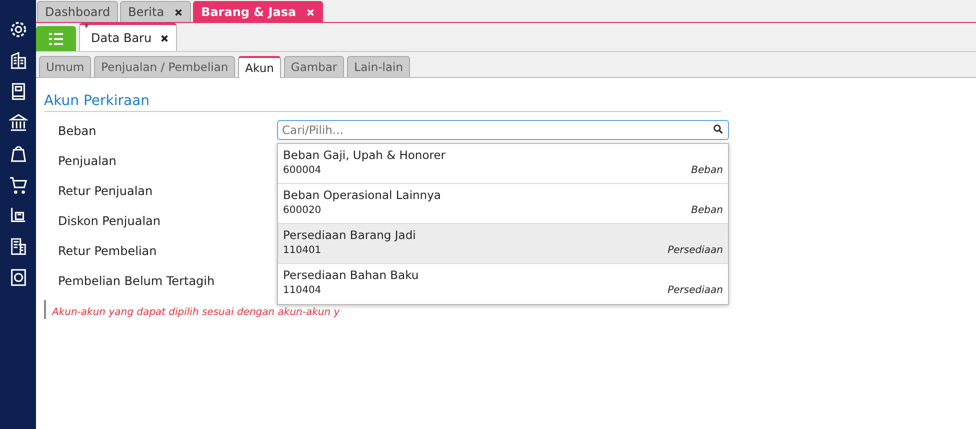  I want to click on section-tab: Akun, so click(259, 67).